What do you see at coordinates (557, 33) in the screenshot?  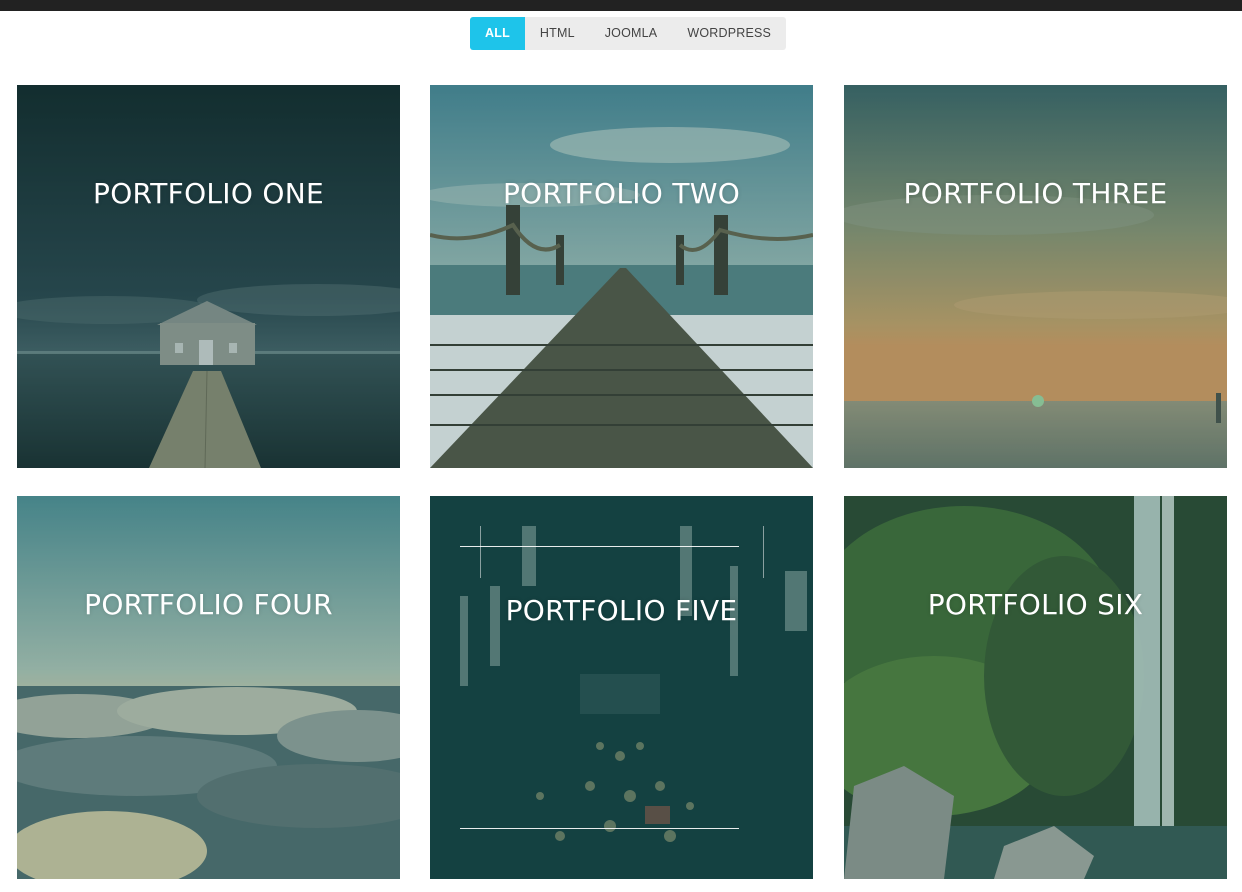 I see `filter-html: HTML` at bounding box center [557, 33].